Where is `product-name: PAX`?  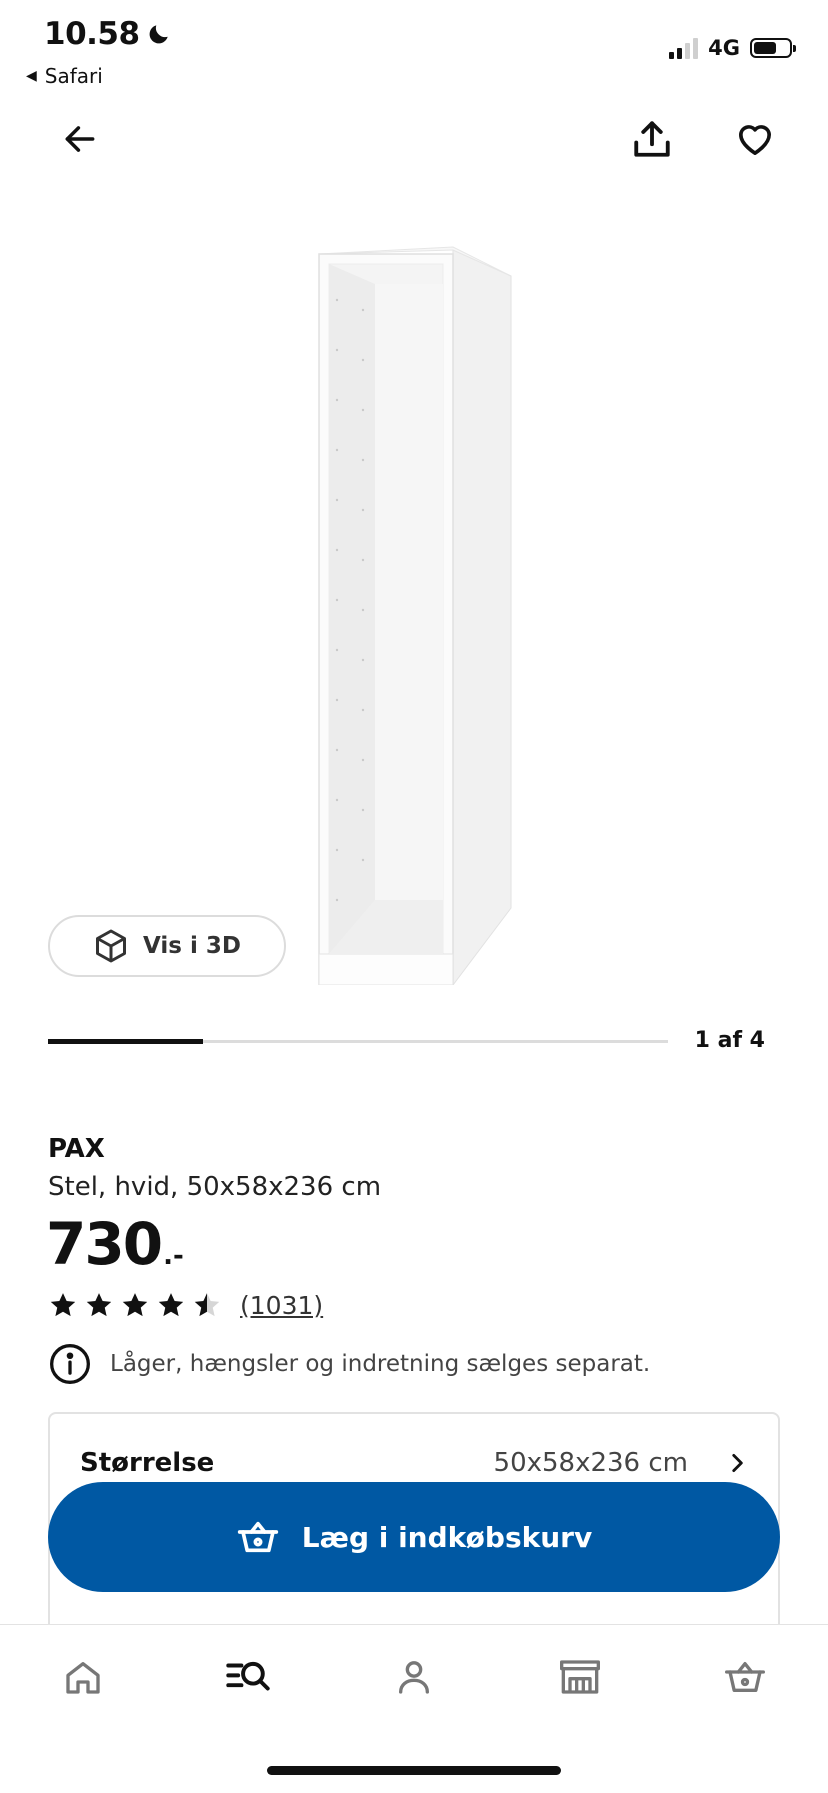
product-name: PAX is located at coordinates (76, 1149).